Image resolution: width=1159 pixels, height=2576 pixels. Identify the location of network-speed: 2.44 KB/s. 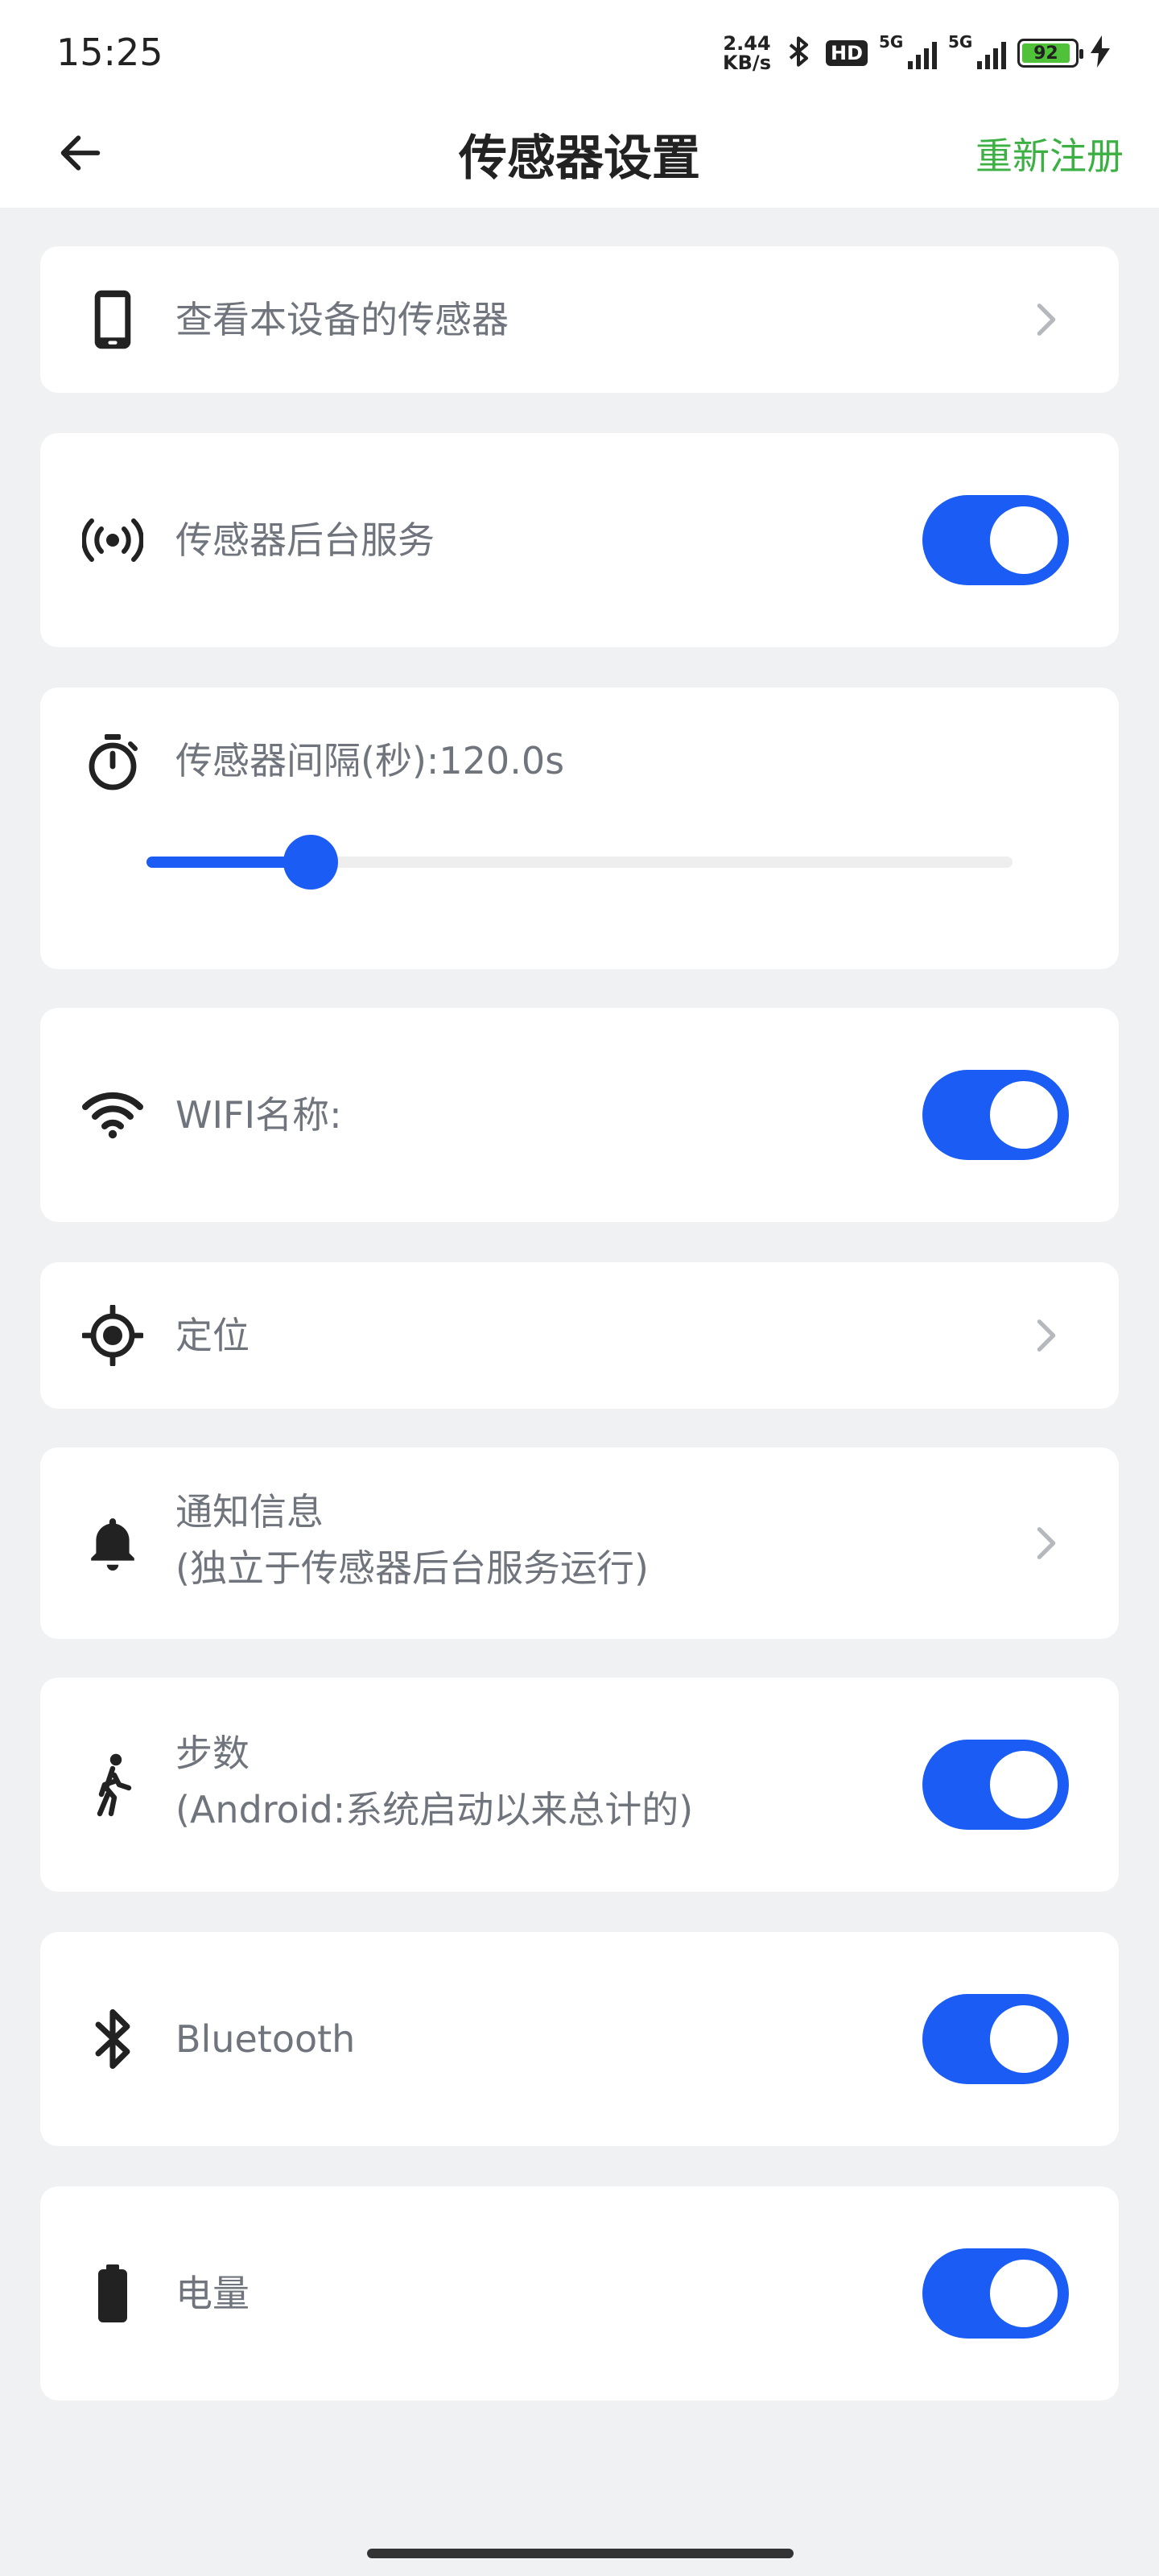
(747, 53).